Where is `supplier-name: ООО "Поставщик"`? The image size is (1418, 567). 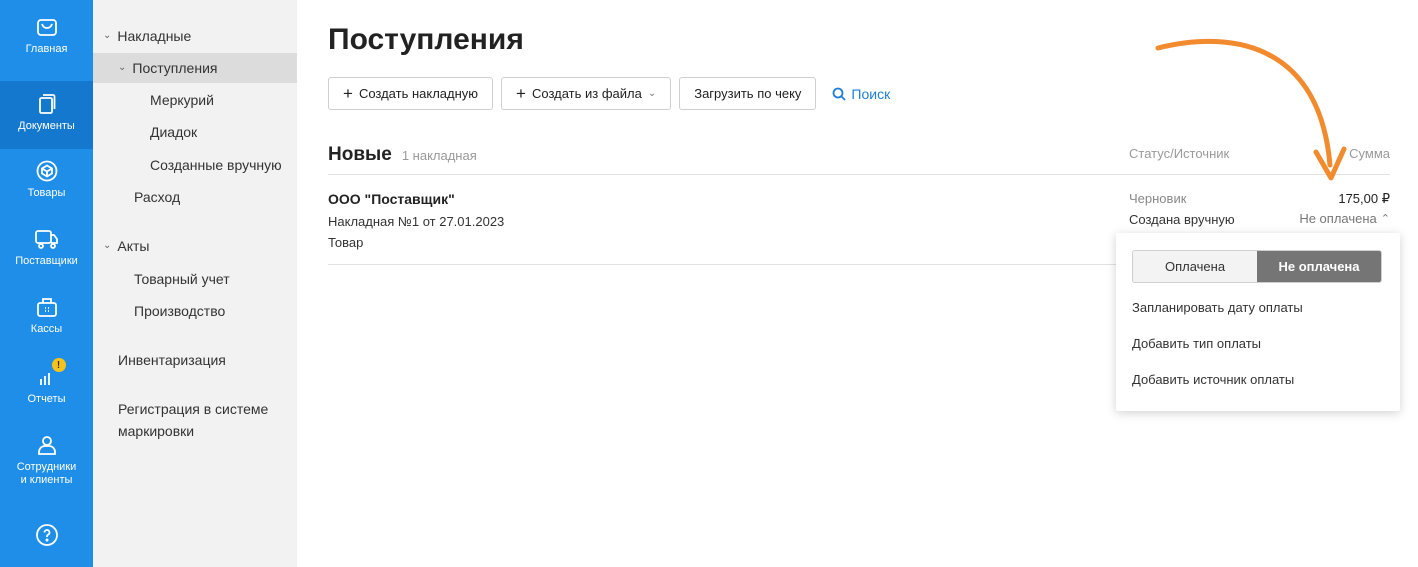
supplier-name: ООО "Поставщик" is located at coordinates (391, 199).